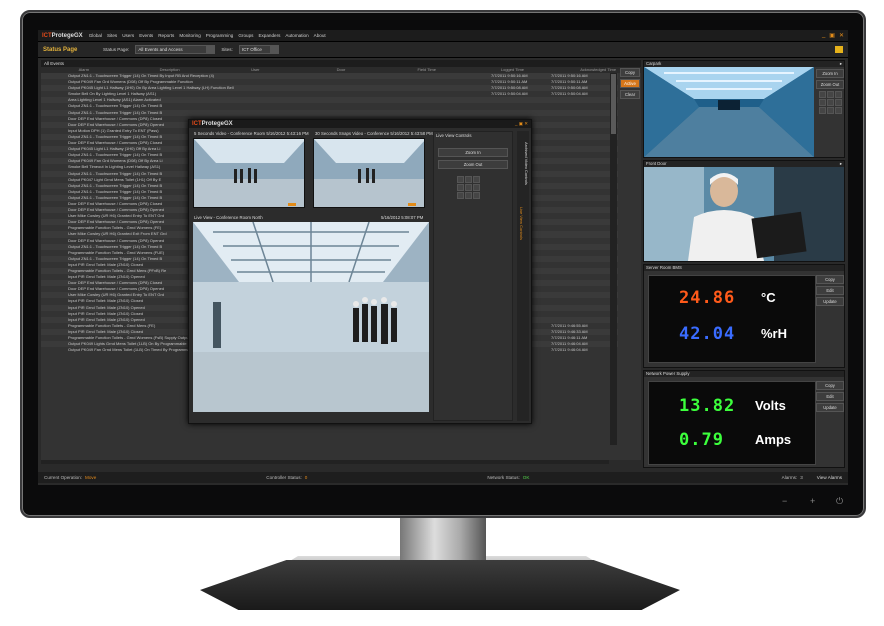  I want to click on humidity-readout: 42.04, so click(707, 334).